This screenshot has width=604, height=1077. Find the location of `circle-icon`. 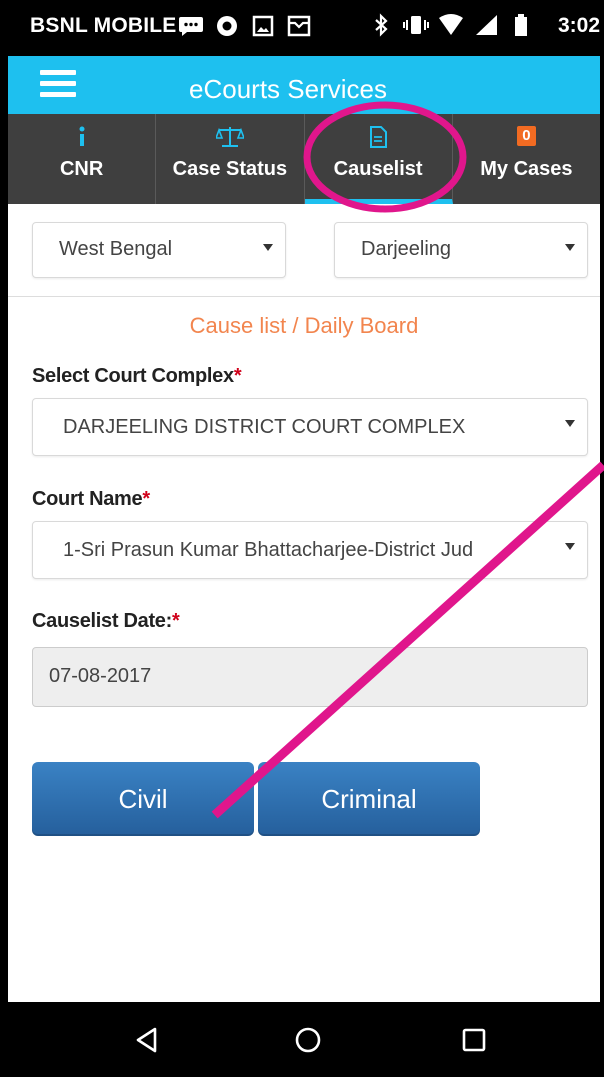

circle-icon is located at coordinates (227, 26).